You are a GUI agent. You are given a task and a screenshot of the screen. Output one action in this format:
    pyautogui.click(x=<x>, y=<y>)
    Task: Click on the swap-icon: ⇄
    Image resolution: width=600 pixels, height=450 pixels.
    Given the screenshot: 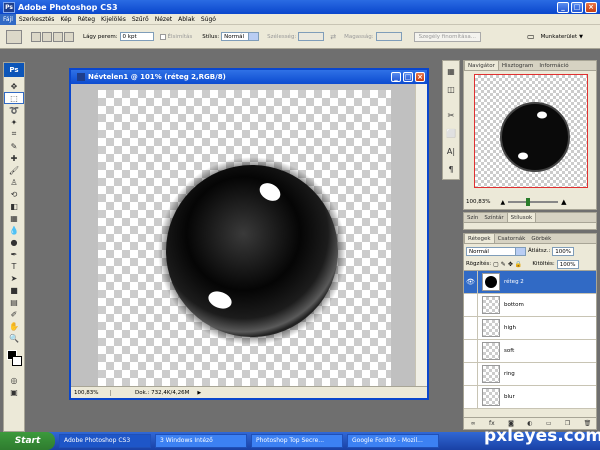 What is the action you would take?
    pyautogui.click(x=333, y=37)
    